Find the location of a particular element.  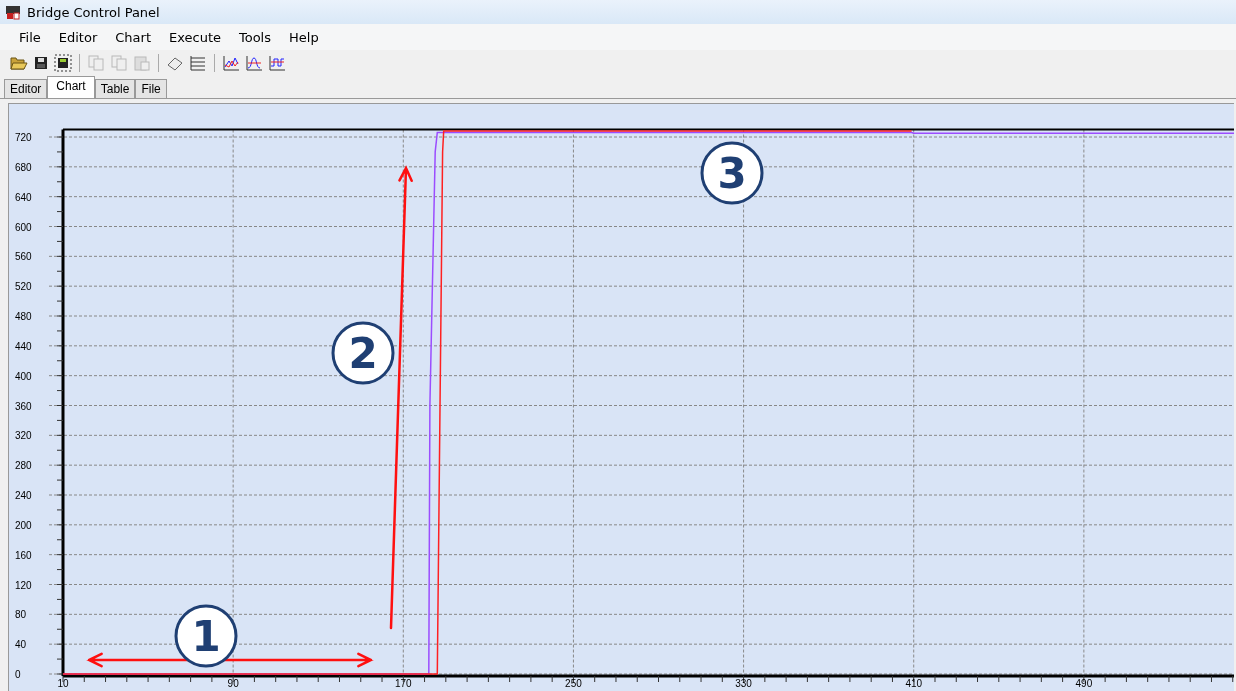

y-tick-label: 40 is located at coordinates (21, 645).